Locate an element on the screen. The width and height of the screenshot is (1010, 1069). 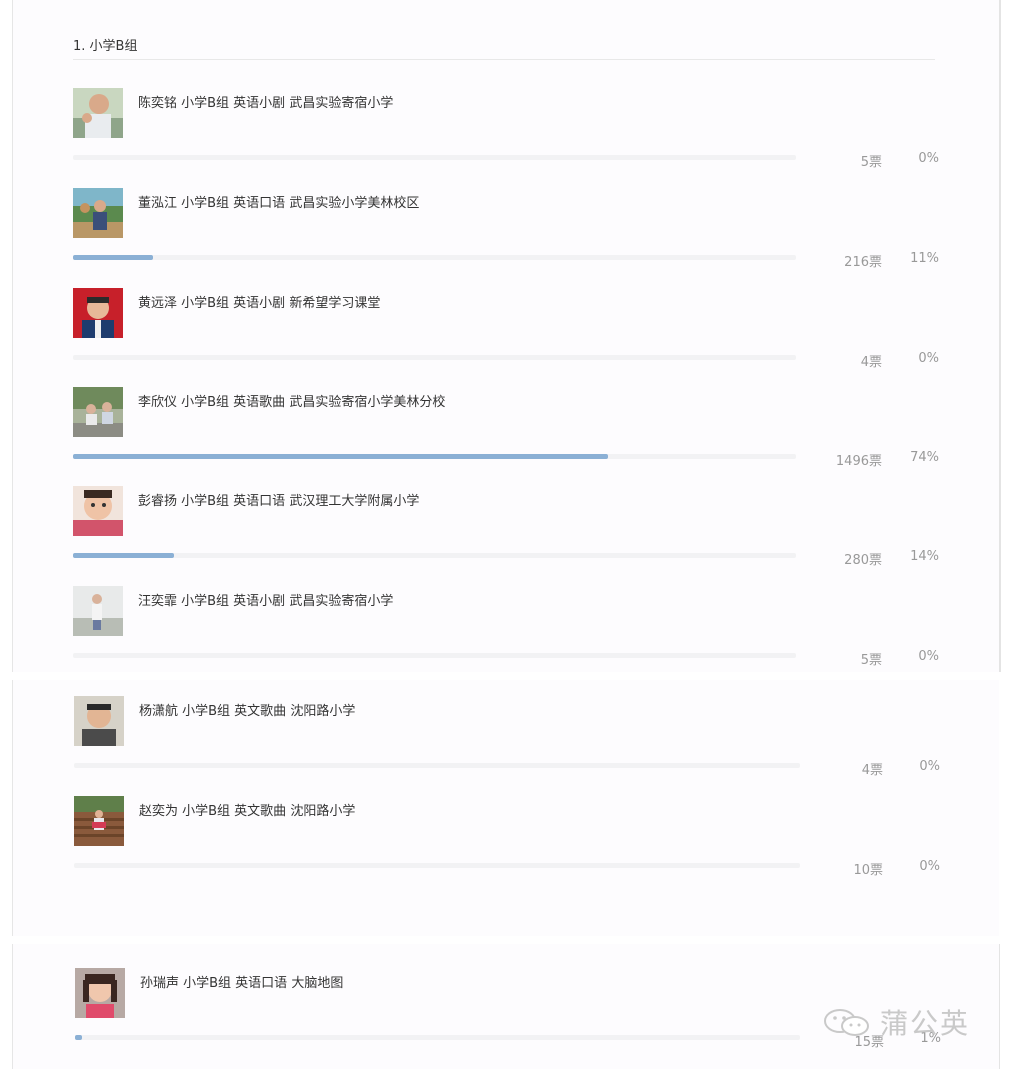
watermark: 蒲公英 is located at coordinates (902, 1022).